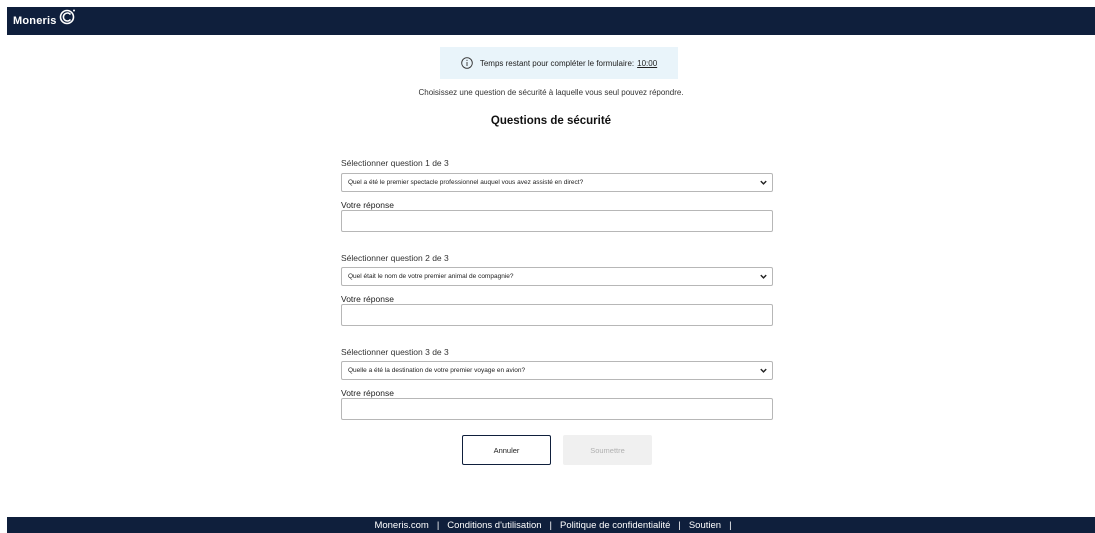 Image resolution: width=1095 pixels, height=533 pixels. What do you see at coordinates (607, 450) in the screenshot?
I see `submit-button: Soumettre` at bounding box center [607, 450].